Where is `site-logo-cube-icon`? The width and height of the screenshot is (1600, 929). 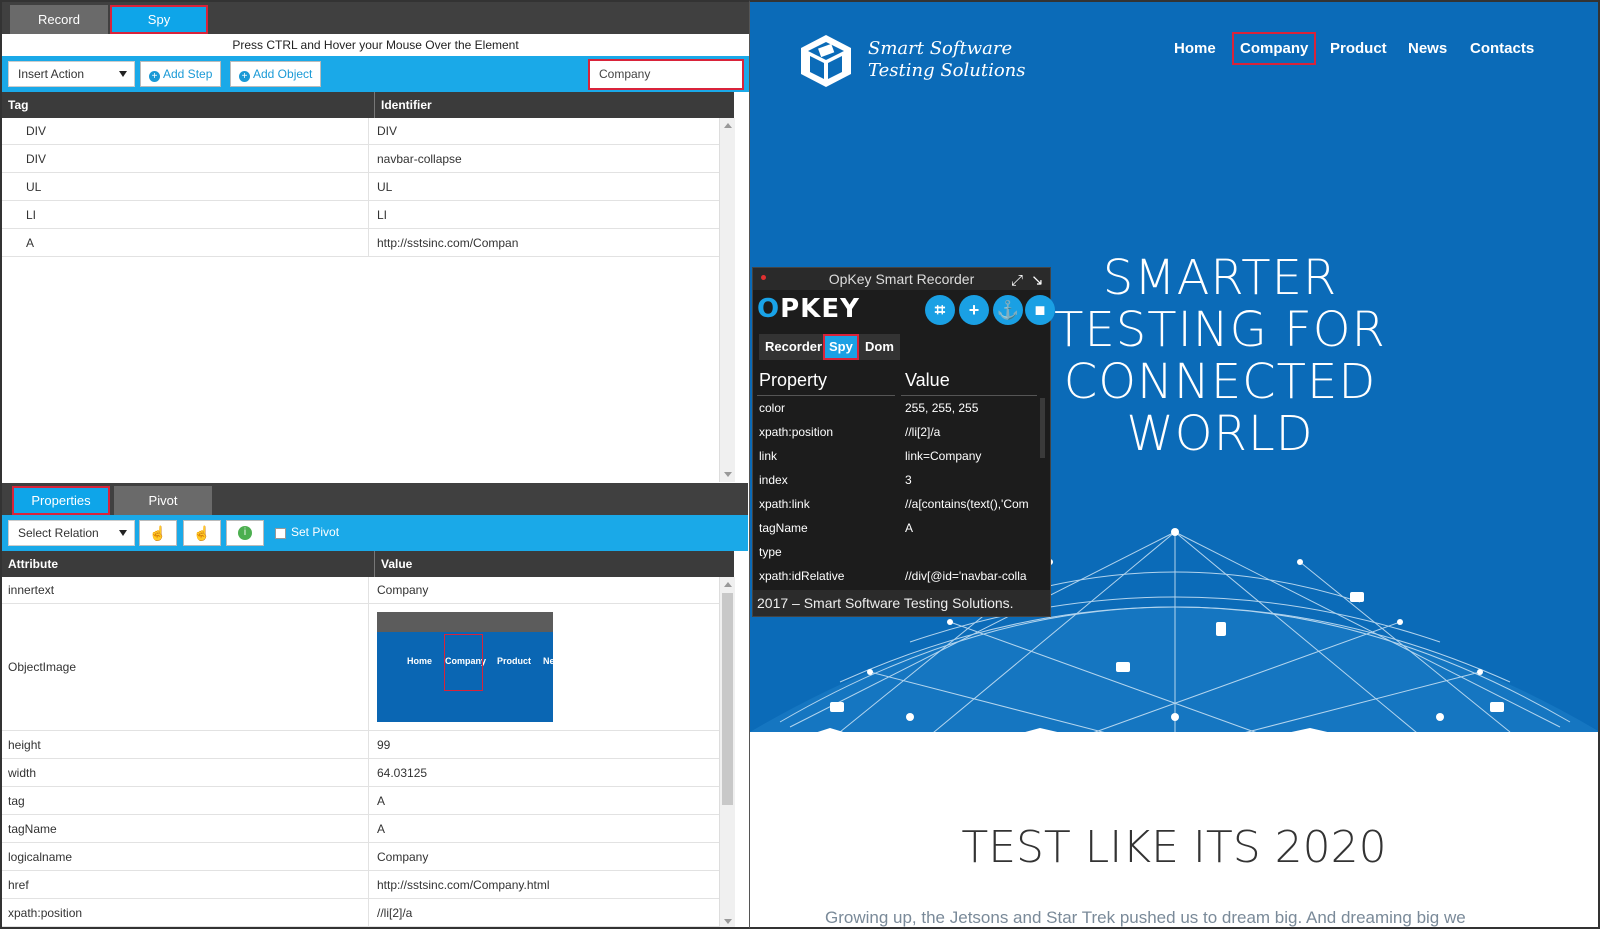
site-logo-cube-icon is located at coordinates (826, 61).